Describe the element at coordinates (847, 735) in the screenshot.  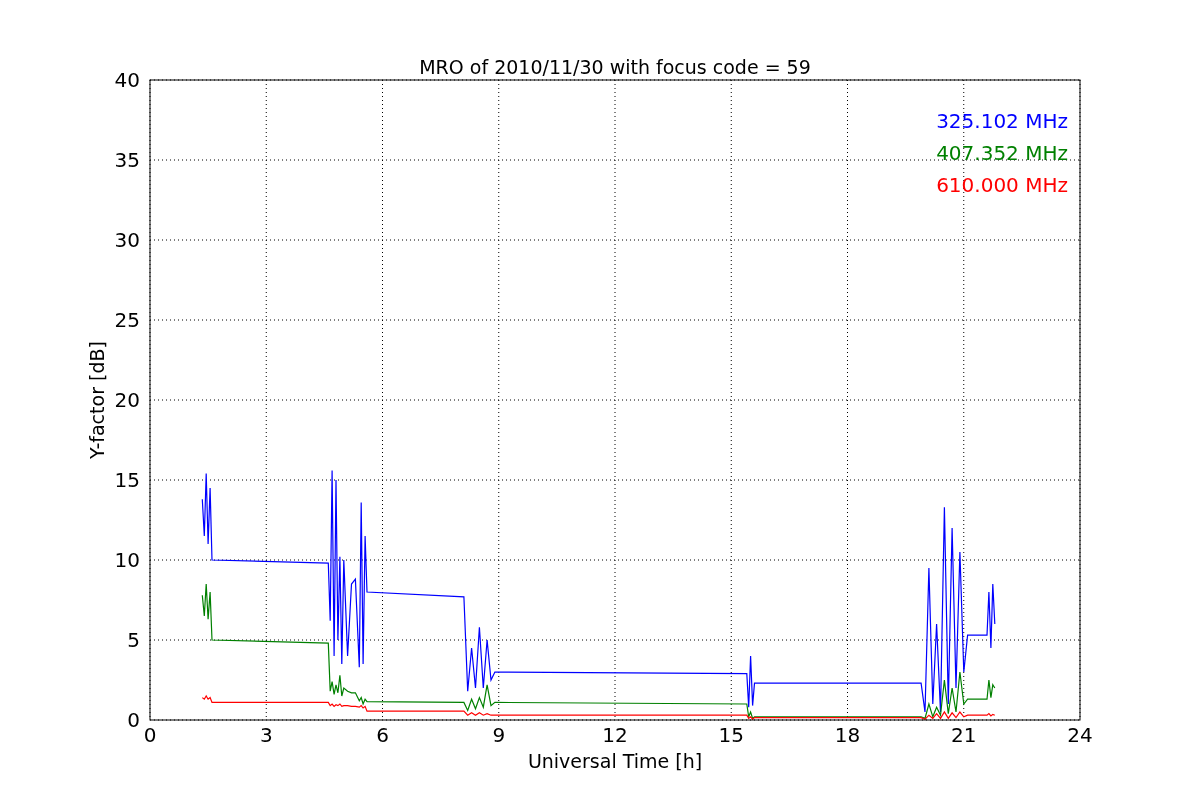
I see `x-tick-label: 18` at that location.